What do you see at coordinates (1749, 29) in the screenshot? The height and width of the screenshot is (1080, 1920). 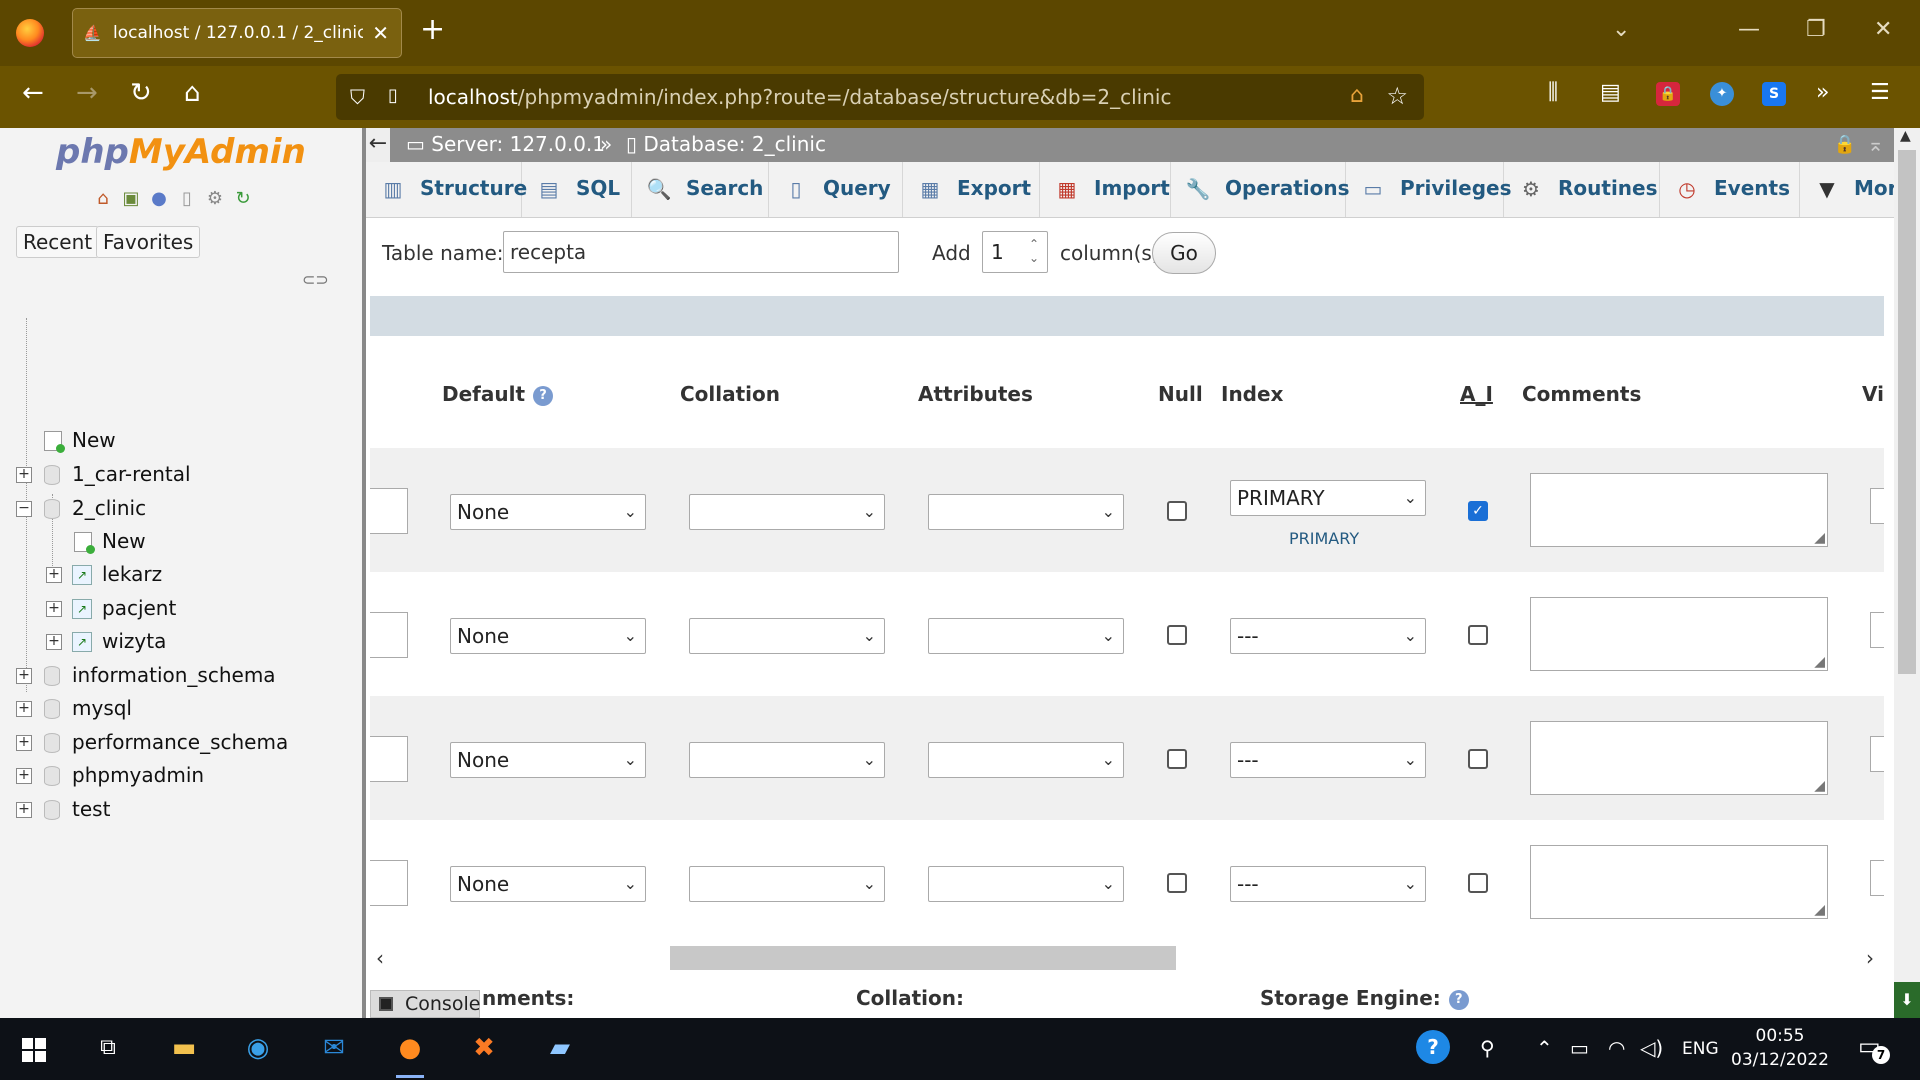 I see `minimize-button: —` at bounding box center [1749, 29].